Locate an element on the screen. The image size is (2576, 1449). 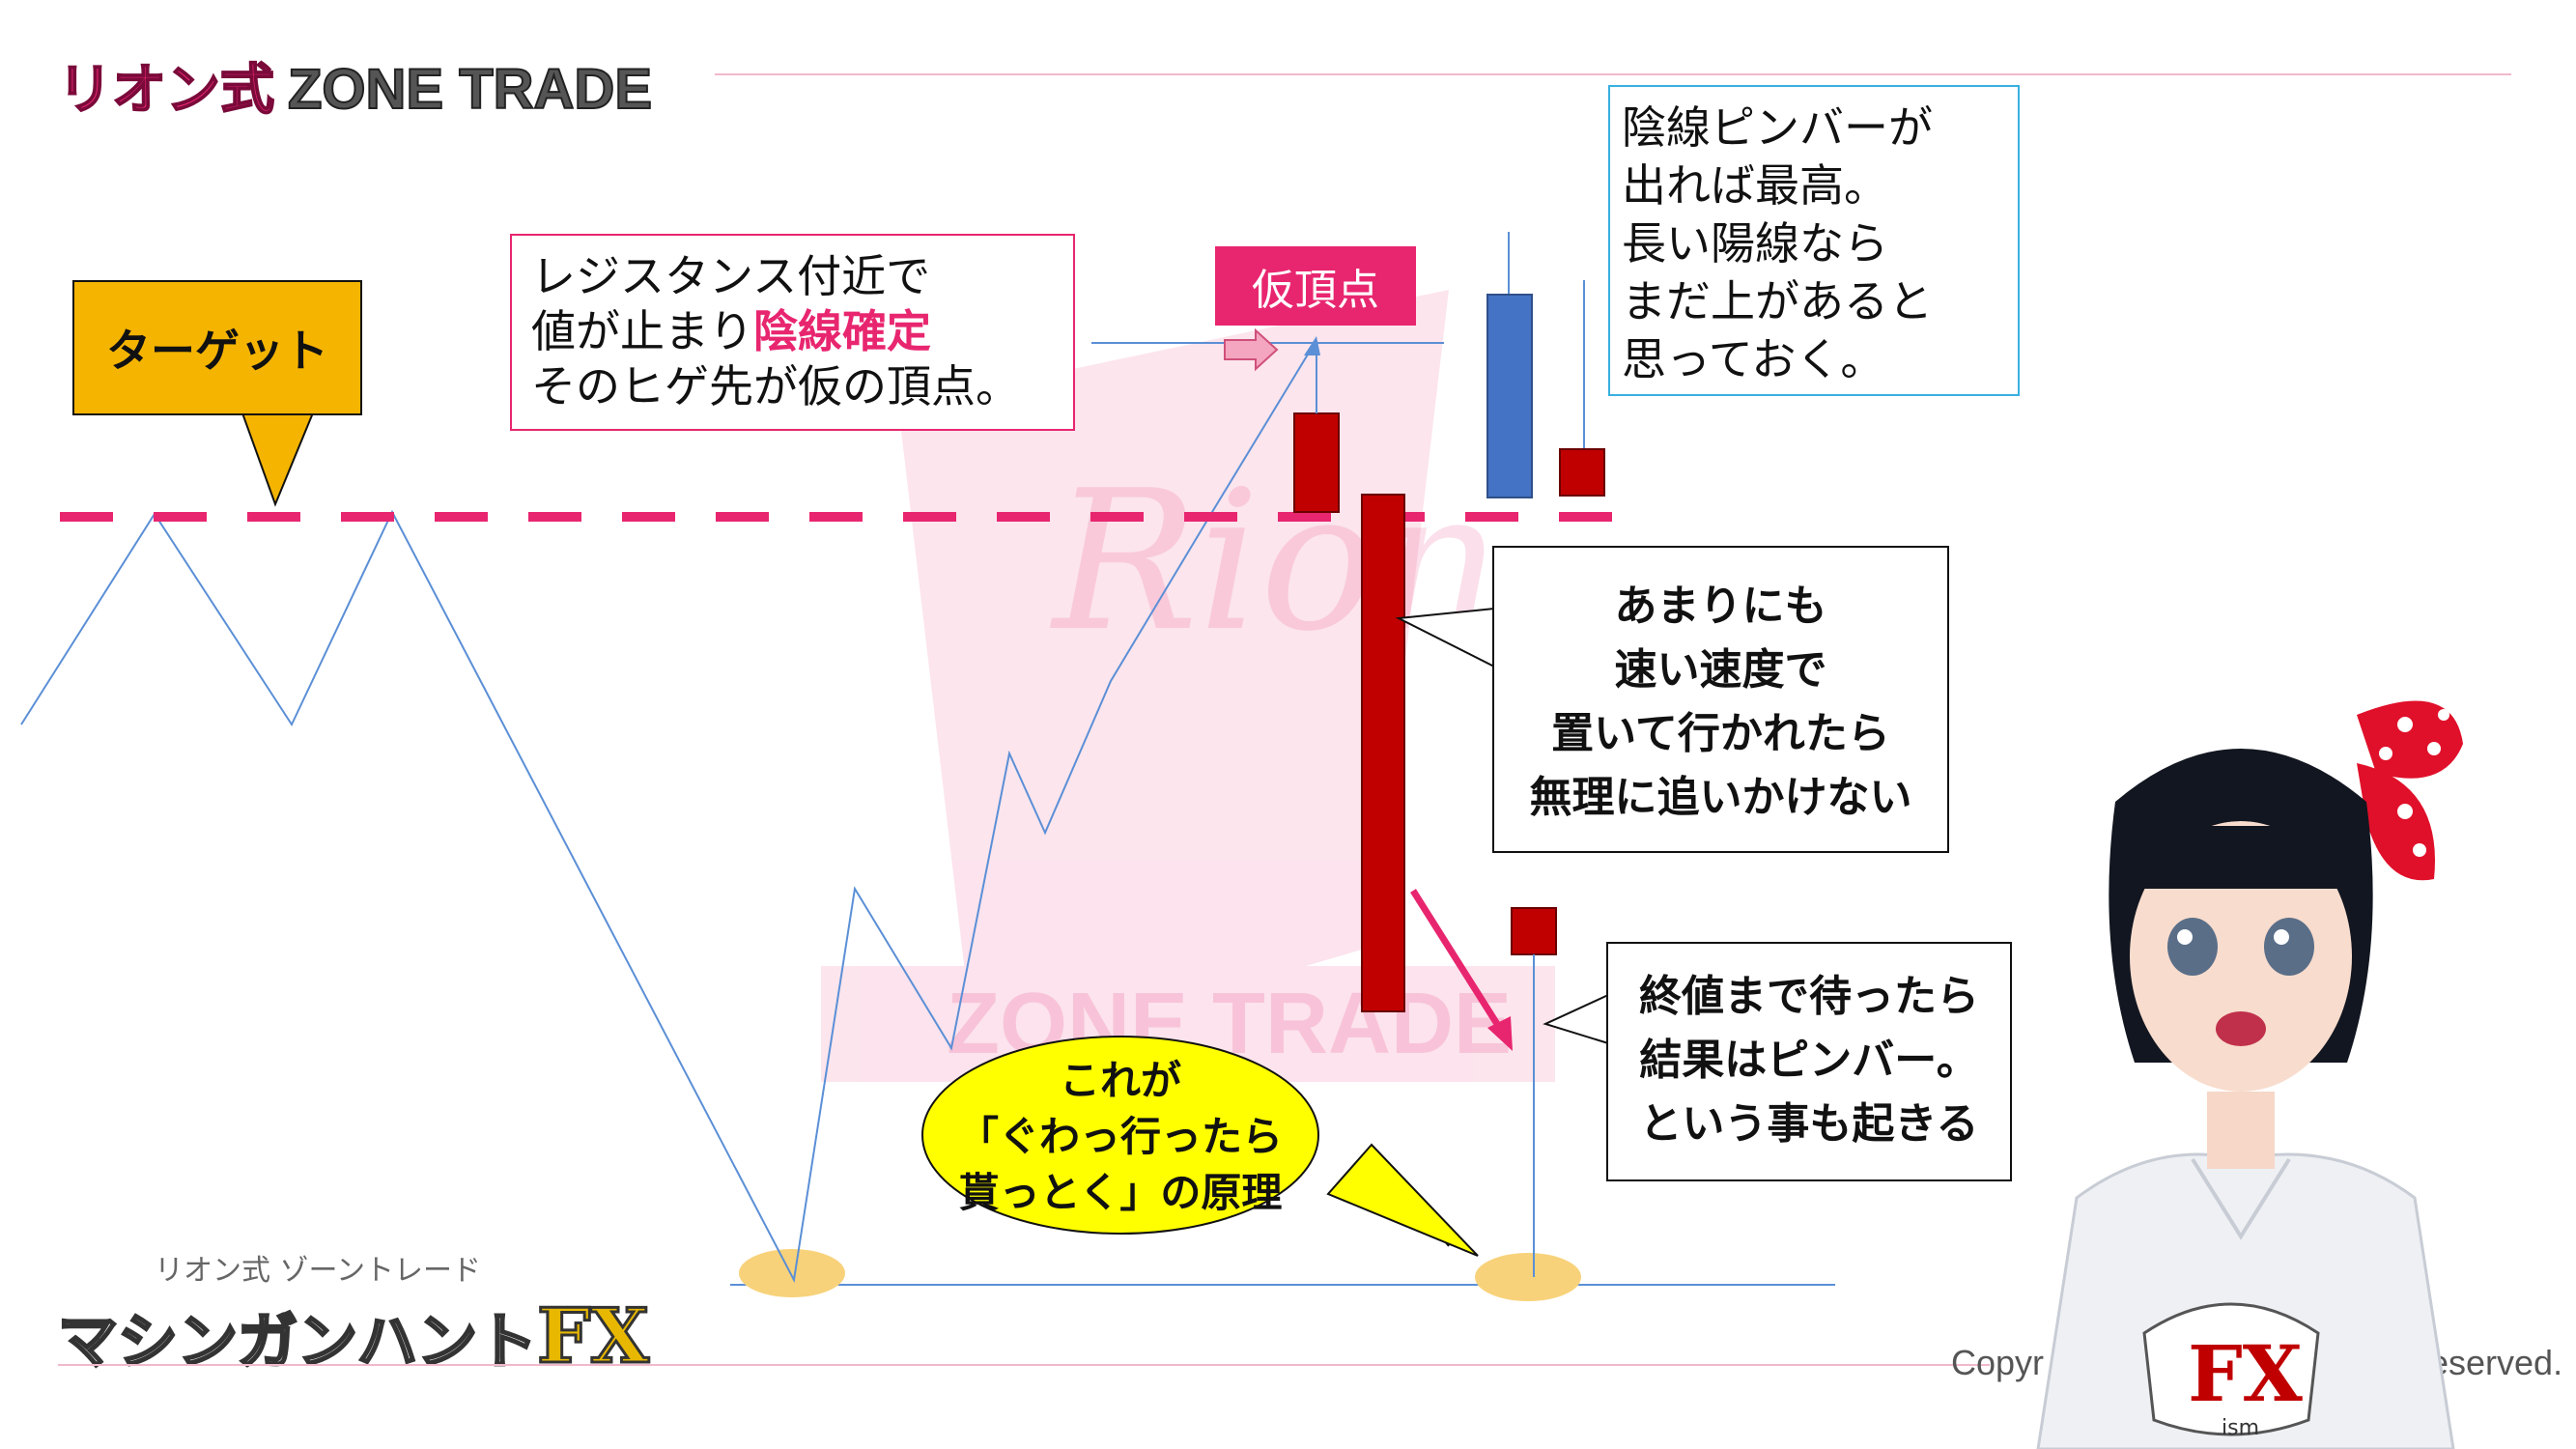
resistance-note-plain: 値が止まり is located at coordinates (642, 331).